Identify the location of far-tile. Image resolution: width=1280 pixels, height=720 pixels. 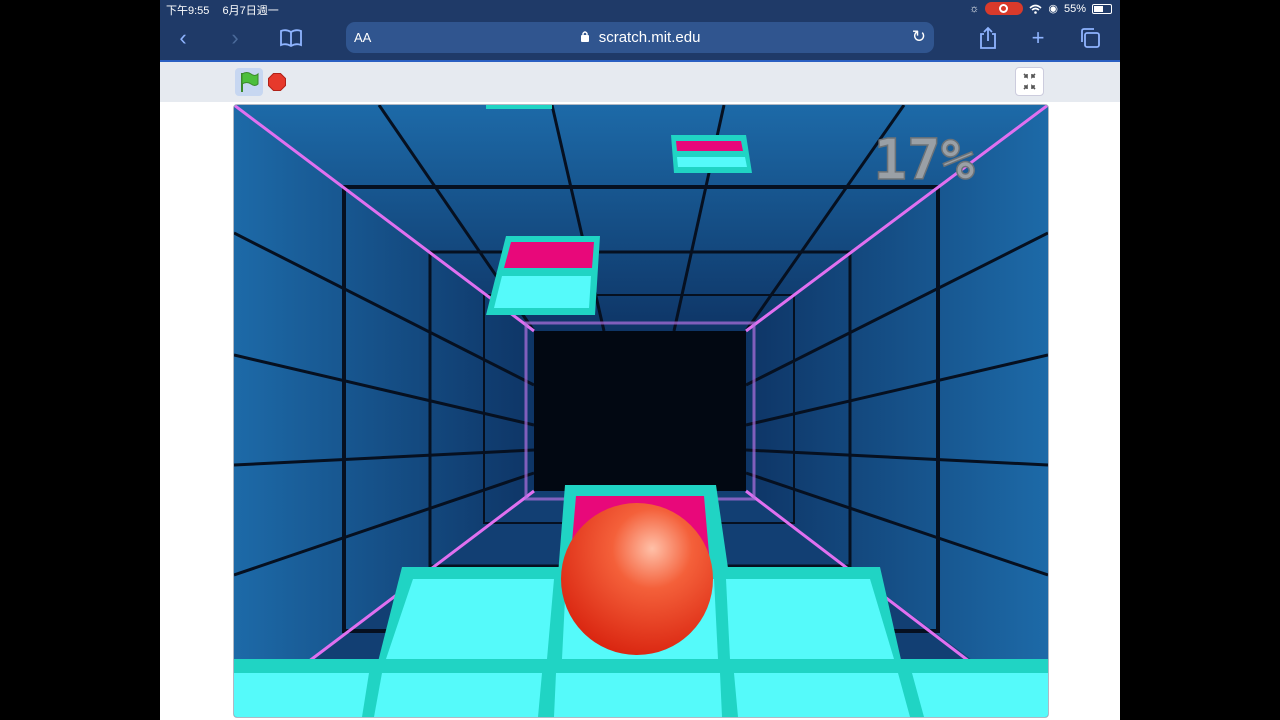
(519, 107).